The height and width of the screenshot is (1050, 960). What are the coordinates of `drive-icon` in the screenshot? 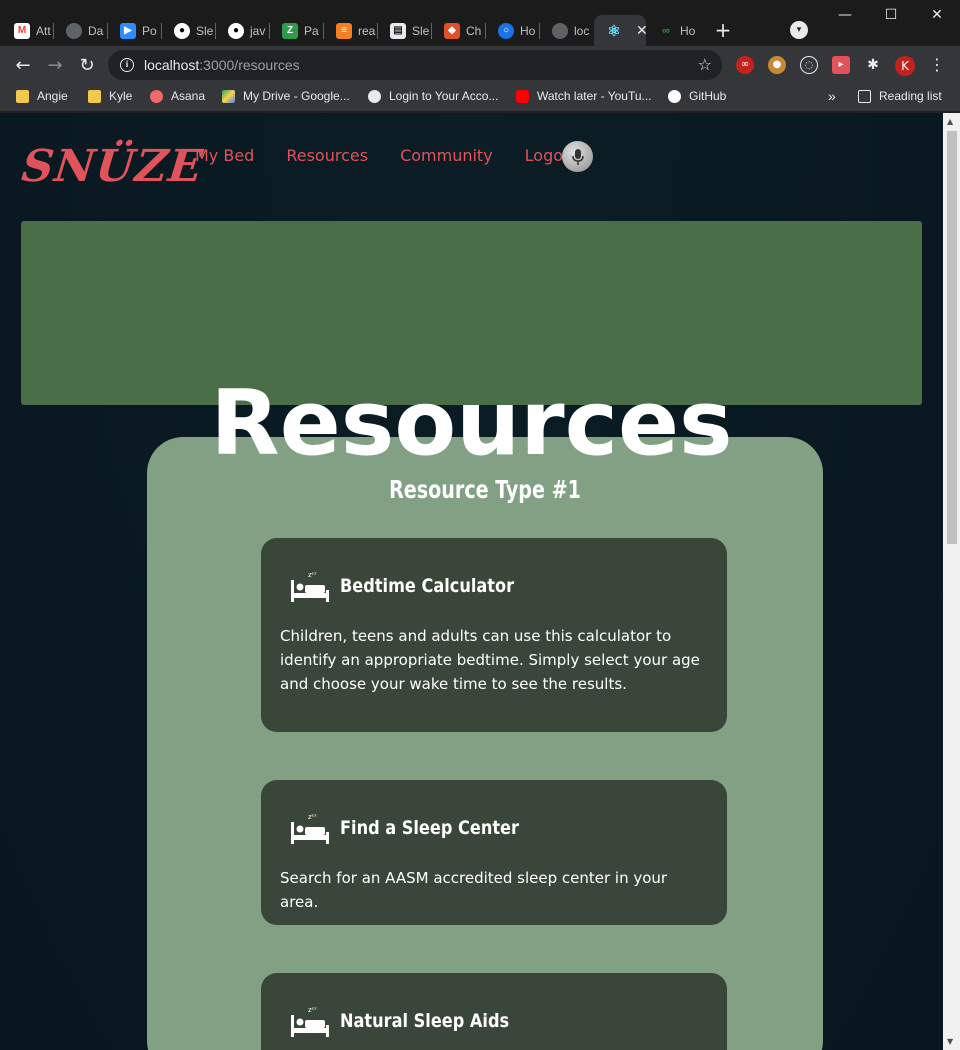 It's located at (228, 96).